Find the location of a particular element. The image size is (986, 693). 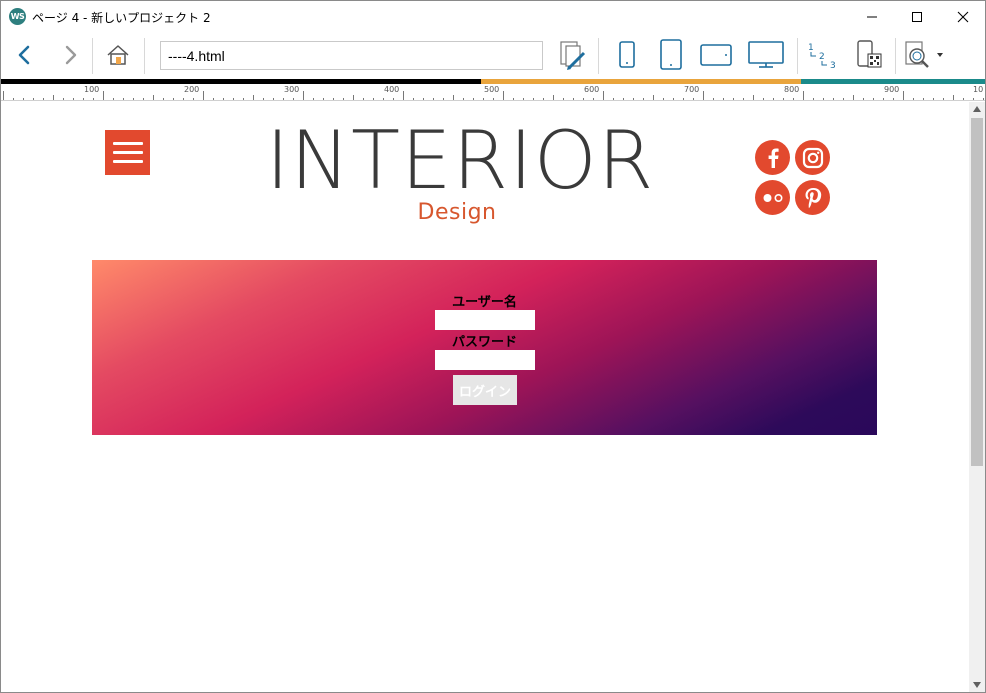

home-button is located at coordinates (118, 55).